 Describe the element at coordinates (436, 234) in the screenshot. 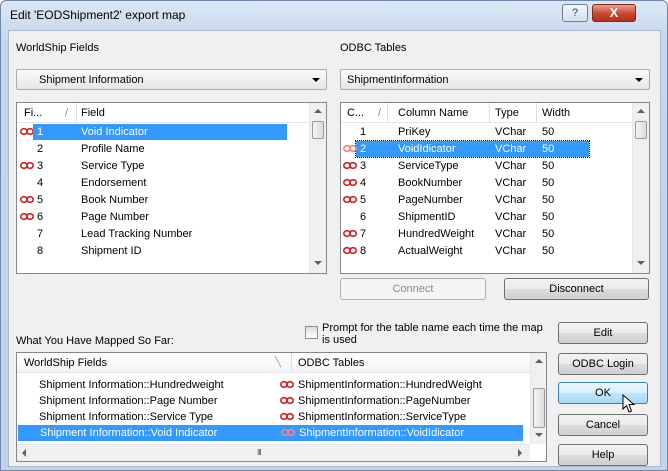

I see `column-name: HundredWeight` at that location.